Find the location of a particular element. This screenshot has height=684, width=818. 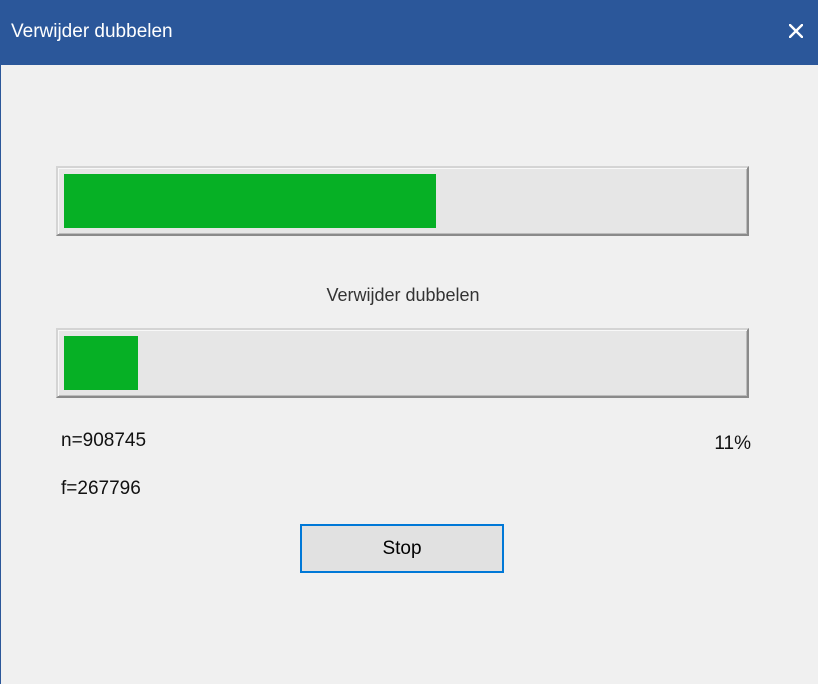

status-label: Verwijder dubbelen is located at coordinates (403, 295).